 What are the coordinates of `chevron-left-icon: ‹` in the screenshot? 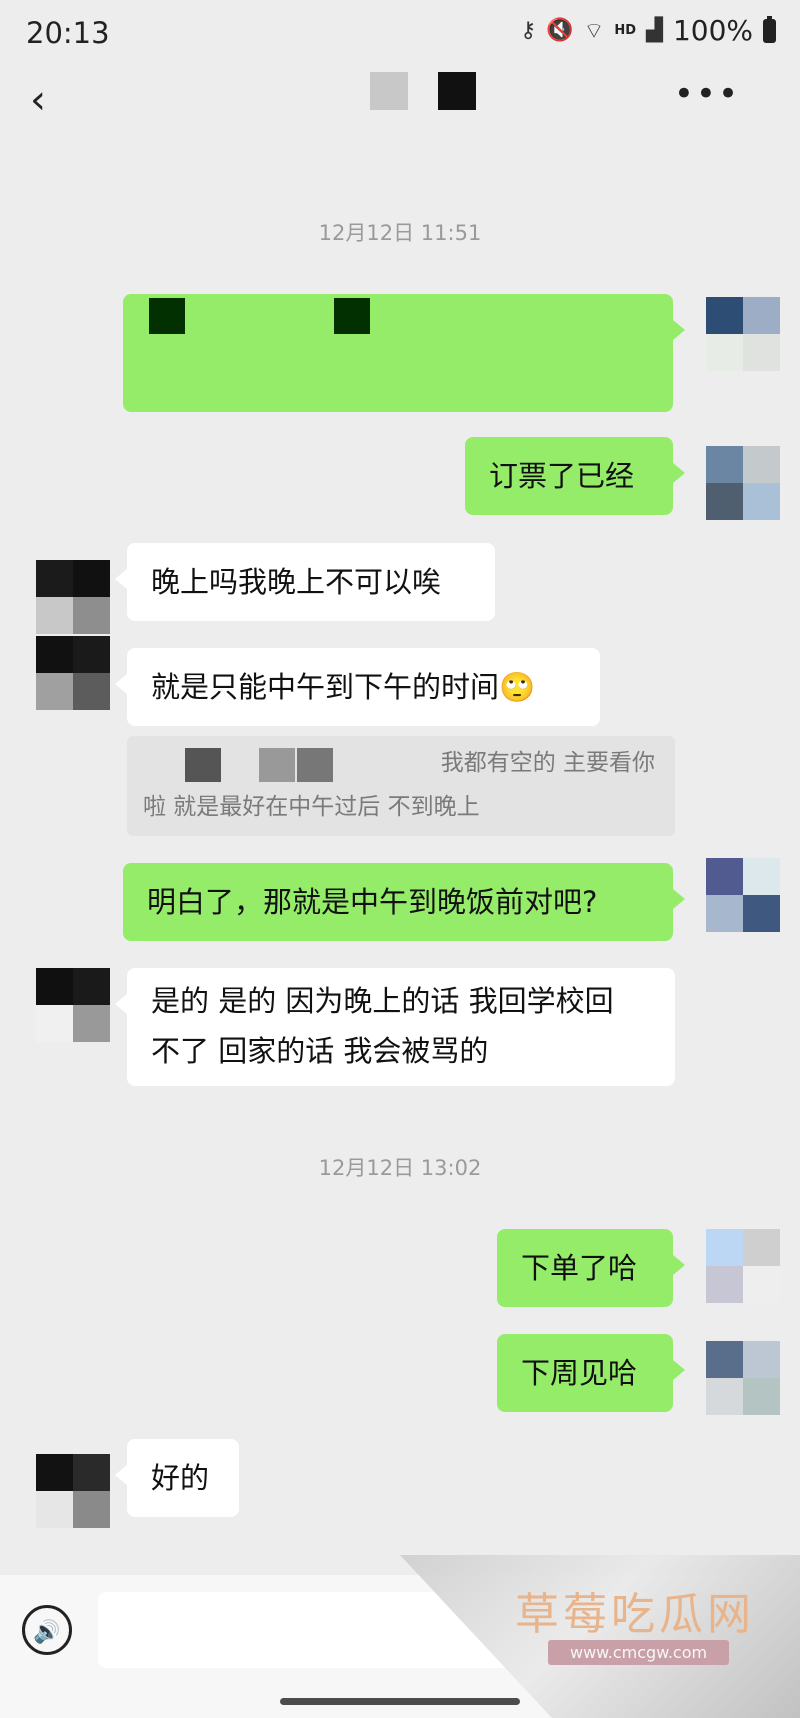 It's located at (45, 100).